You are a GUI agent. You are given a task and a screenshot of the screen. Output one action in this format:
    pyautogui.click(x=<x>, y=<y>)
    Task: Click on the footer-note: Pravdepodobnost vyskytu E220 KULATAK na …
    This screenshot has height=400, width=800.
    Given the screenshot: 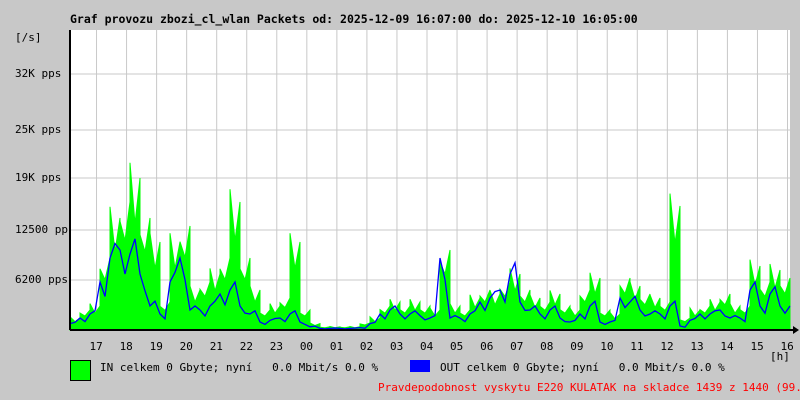 What is the action you would take?
    pyautogui.click(x=589, y=387)
    